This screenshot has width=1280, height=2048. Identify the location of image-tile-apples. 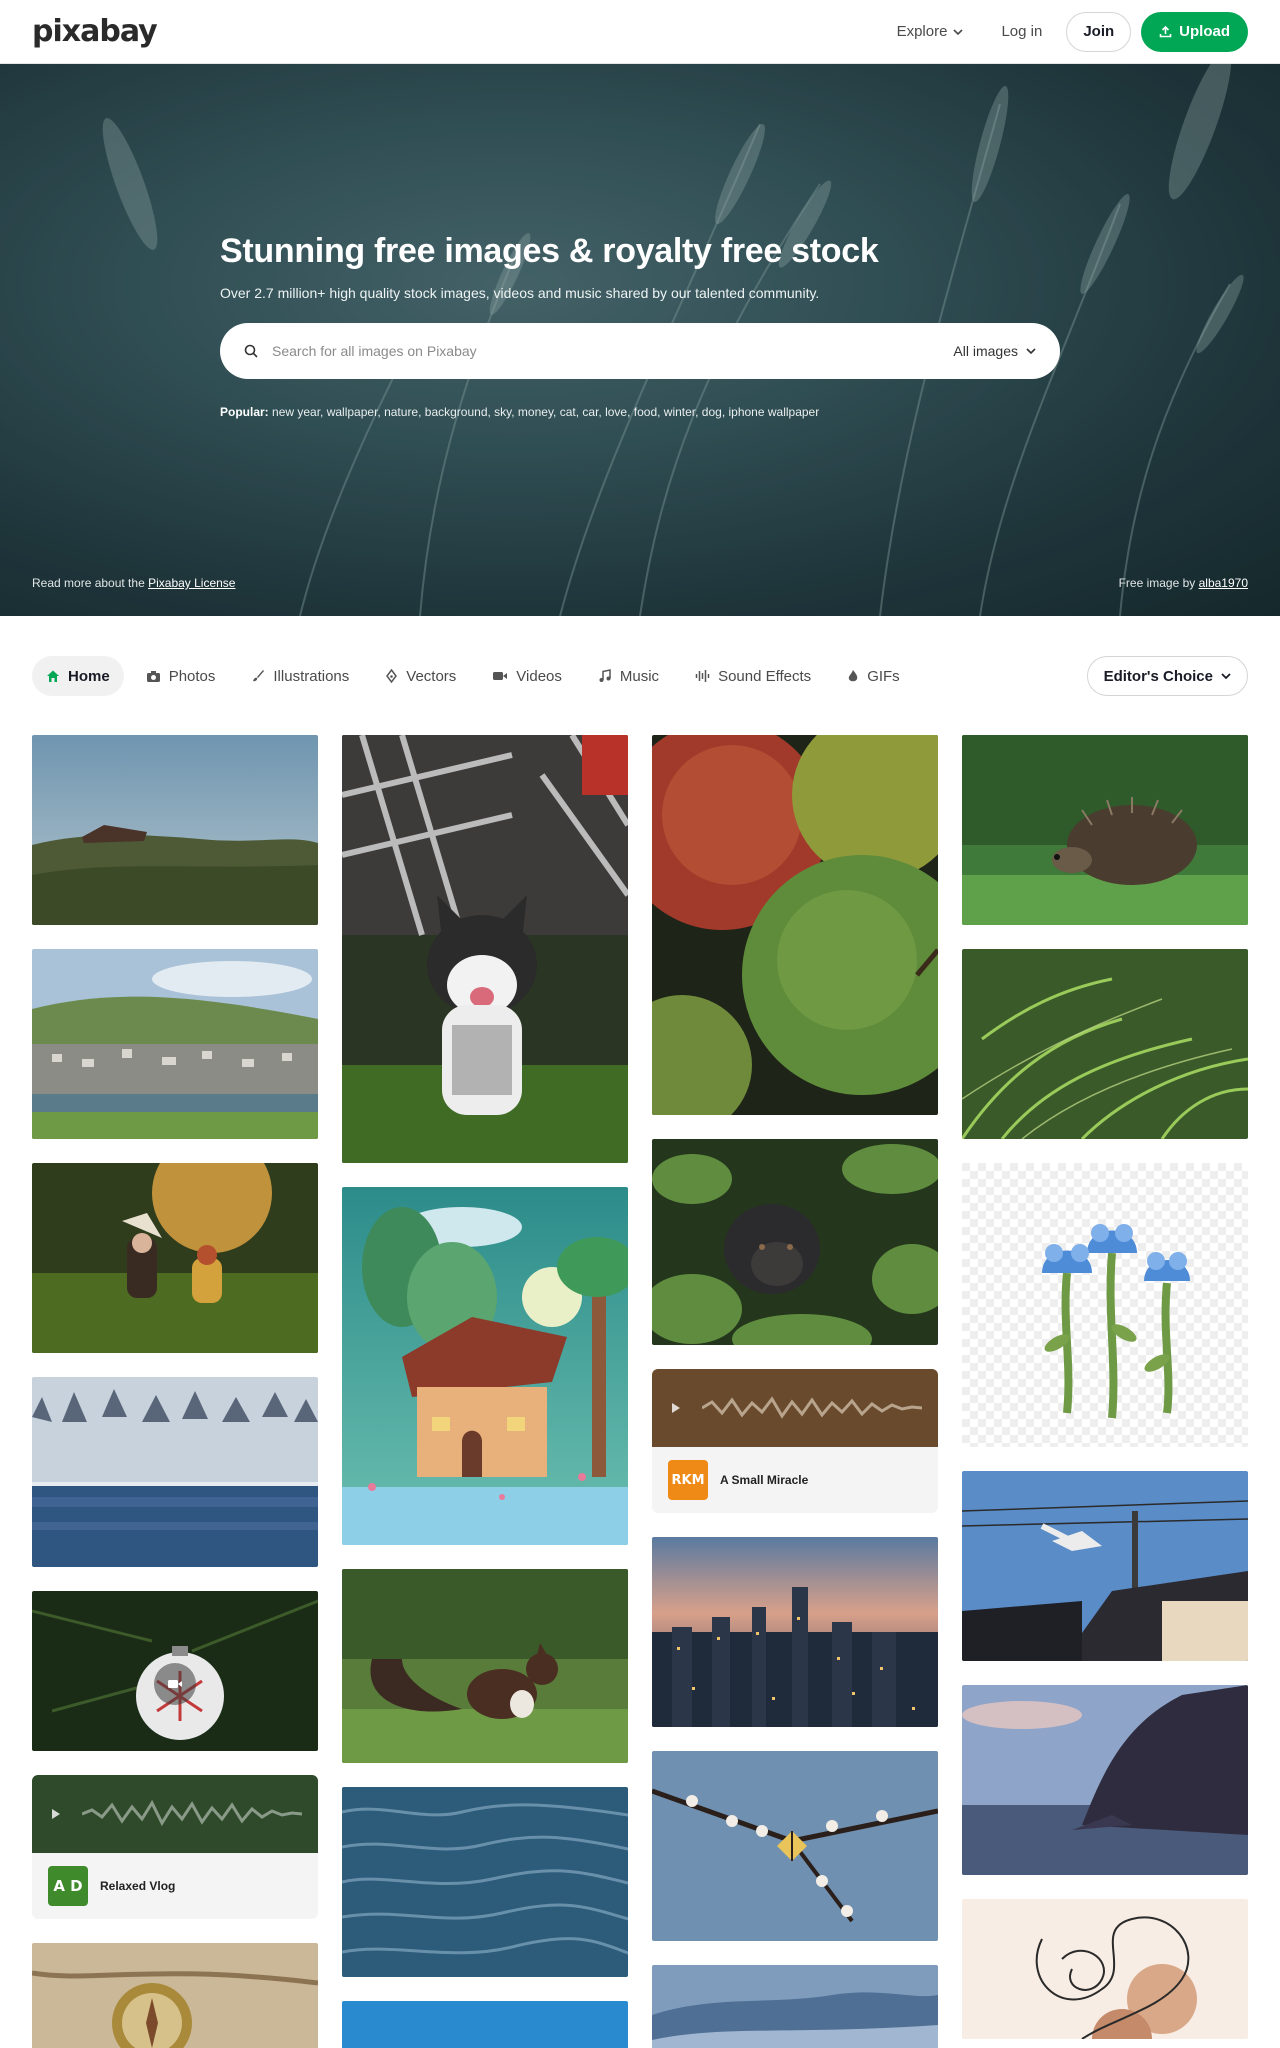
(795, 925).